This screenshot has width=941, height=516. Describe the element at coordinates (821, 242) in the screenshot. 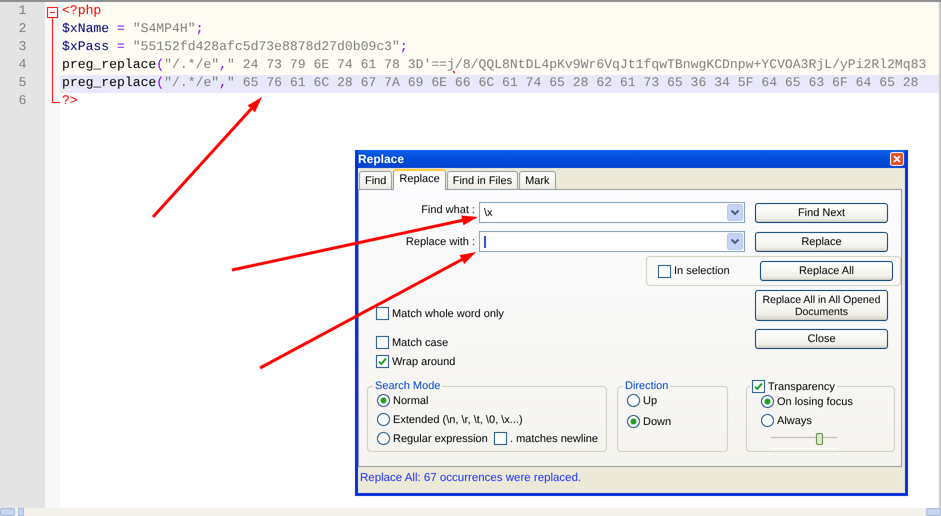

I see `replace-button: Replace` at that location.